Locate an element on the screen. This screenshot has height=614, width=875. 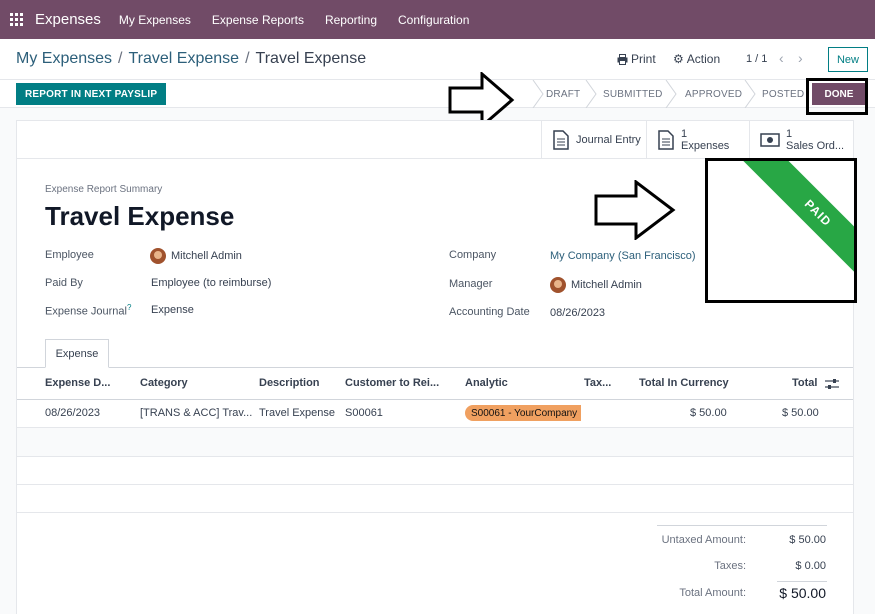
table-header-divider is located at coordinates (435, 399).